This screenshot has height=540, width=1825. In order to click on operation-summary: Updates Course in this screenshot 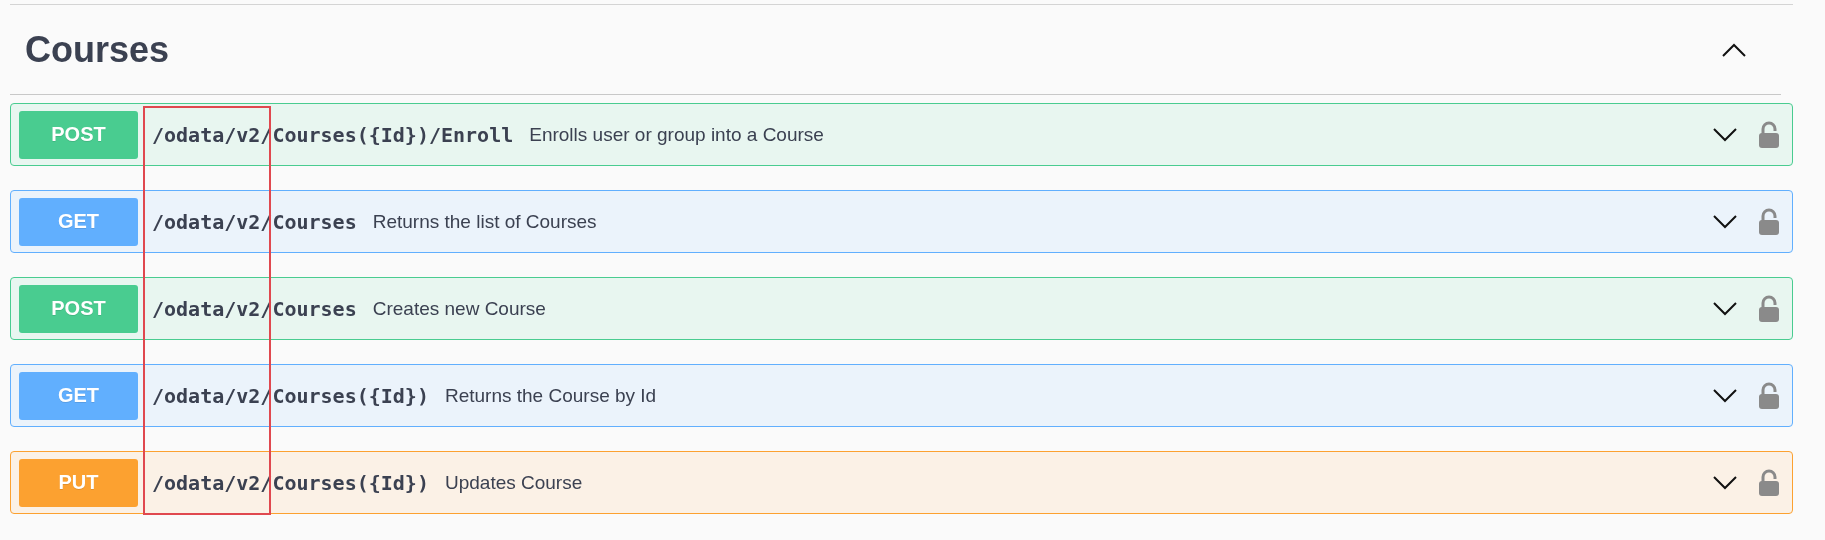, I will do `click(514, 482)`.